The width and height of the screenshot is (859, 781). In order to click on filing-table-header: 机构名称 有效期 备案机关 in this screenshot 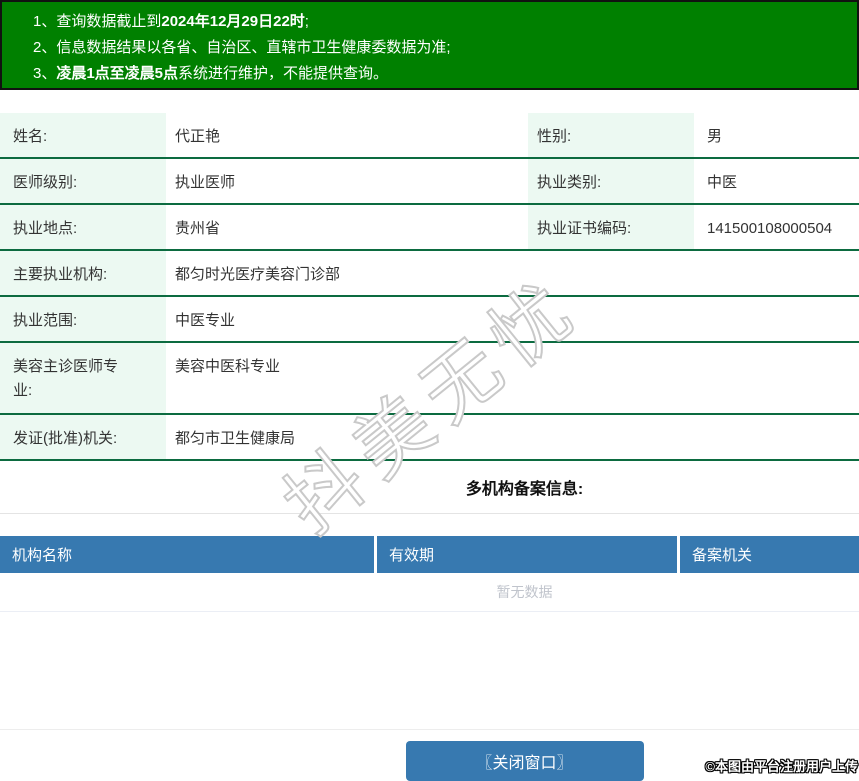, I will do `click(429, 554)`.